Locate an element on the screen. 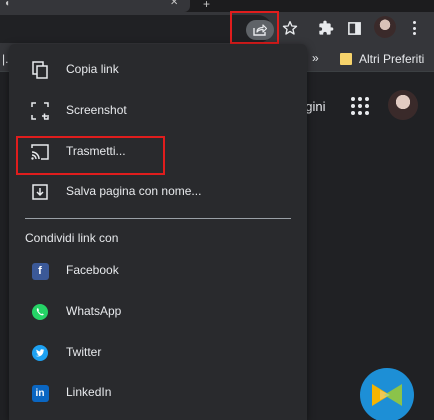 This screenshot has width=434, height=420. bookmarks-overflow-chevron-icon: » is located at coordinates (315, 58).